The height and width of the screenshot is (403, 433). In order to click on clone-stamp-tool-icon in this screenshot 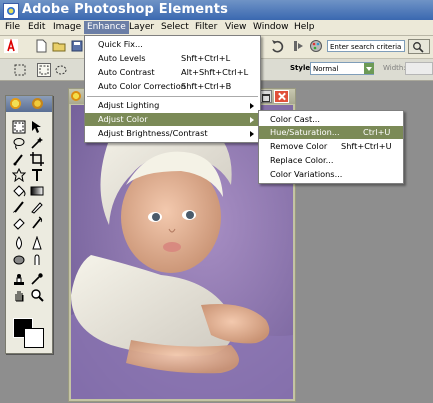, I will do `click(19, 279)`.